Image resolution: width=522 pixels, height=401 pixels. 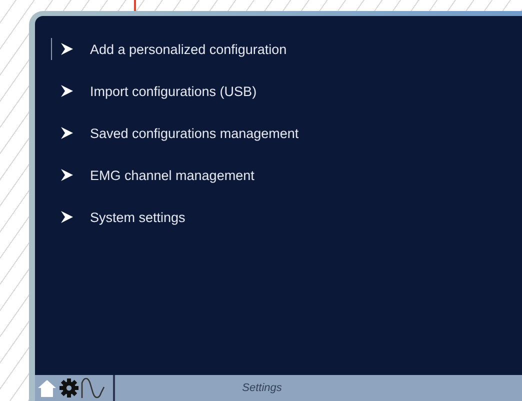 What do you see at coordinates (135, 6) in the screenshot?
I see `indicator-line` at bounding box center [135, 6].